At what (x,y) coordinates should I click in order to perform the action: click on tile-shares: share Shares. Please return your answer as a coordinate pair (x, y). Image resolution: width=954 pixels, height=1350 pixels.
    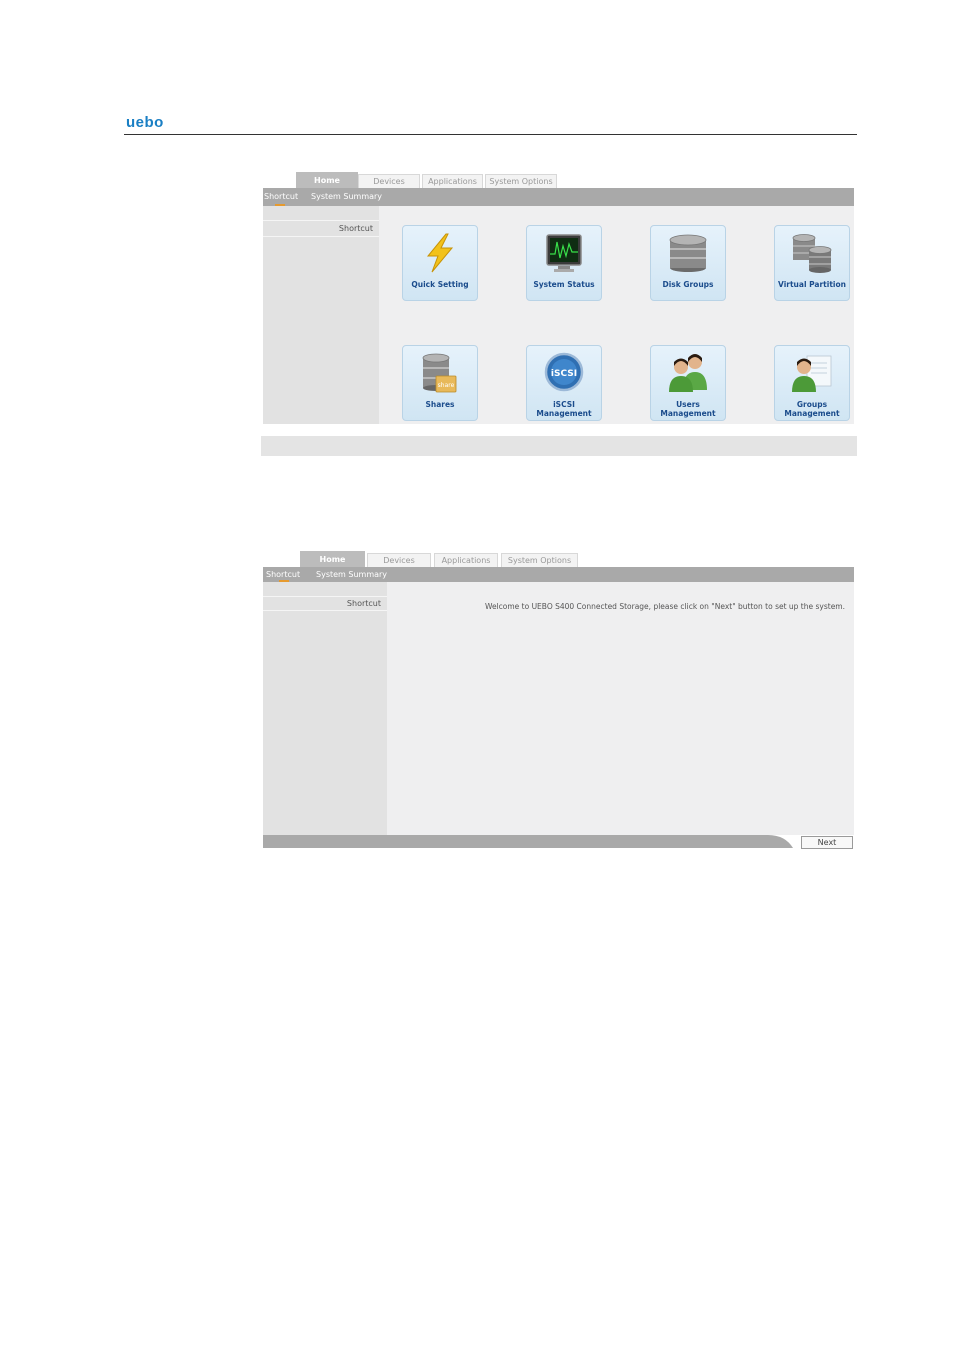
    Looking at the image, I should click on (440, 383).